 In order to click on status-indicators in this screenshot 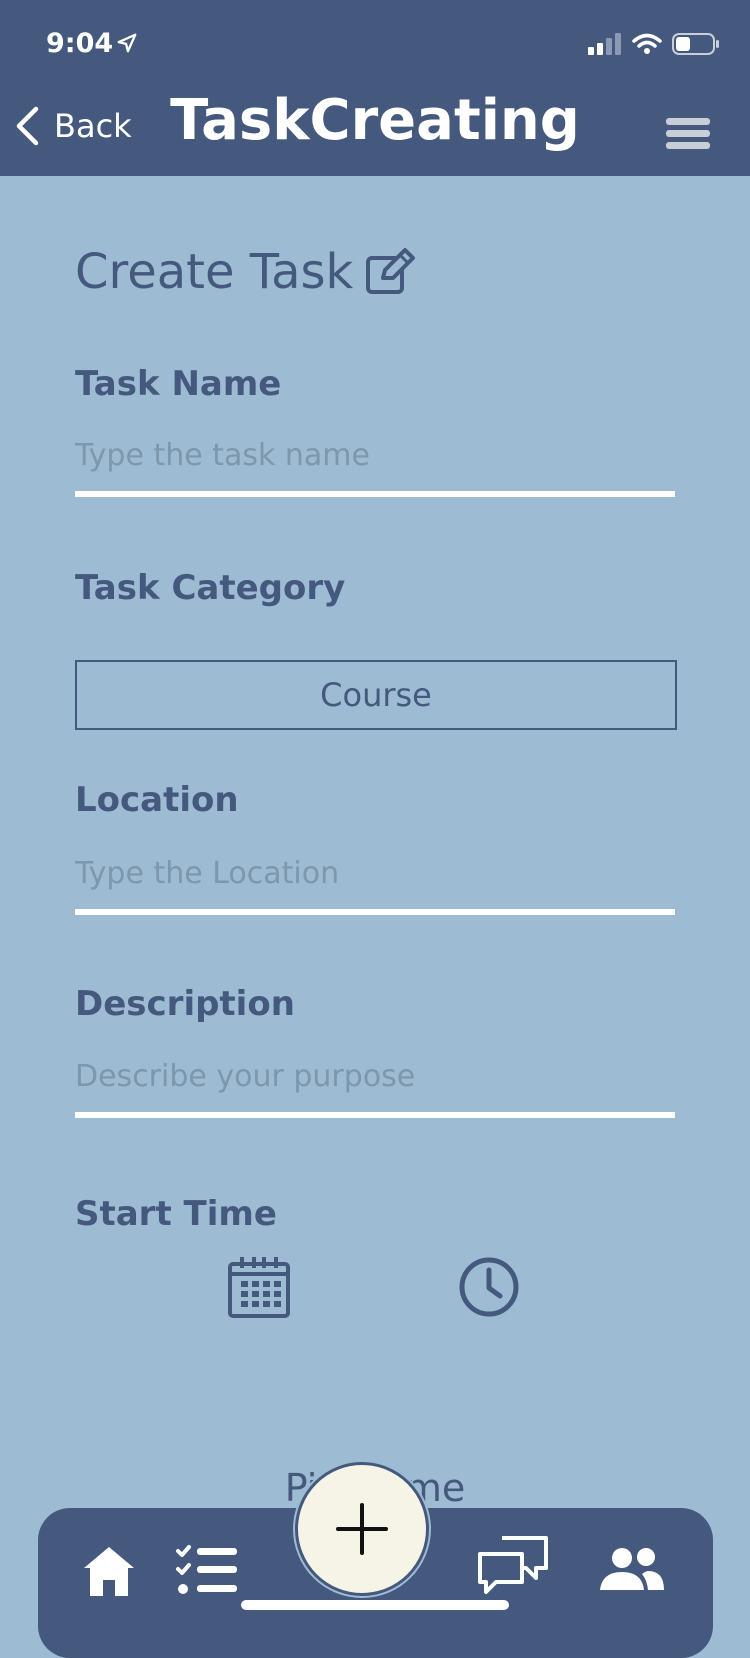, I will do `click(654, 44)`.